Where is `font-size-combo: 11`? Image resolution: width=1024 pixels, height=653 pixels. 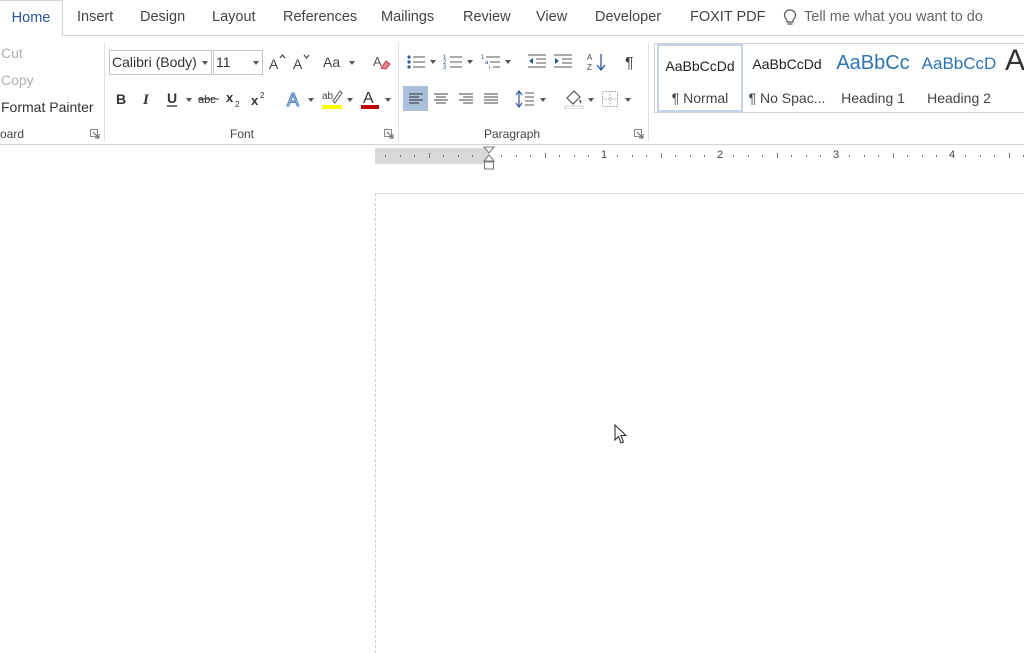
font-size-combo: 11 is located at coordinates (238, 62).